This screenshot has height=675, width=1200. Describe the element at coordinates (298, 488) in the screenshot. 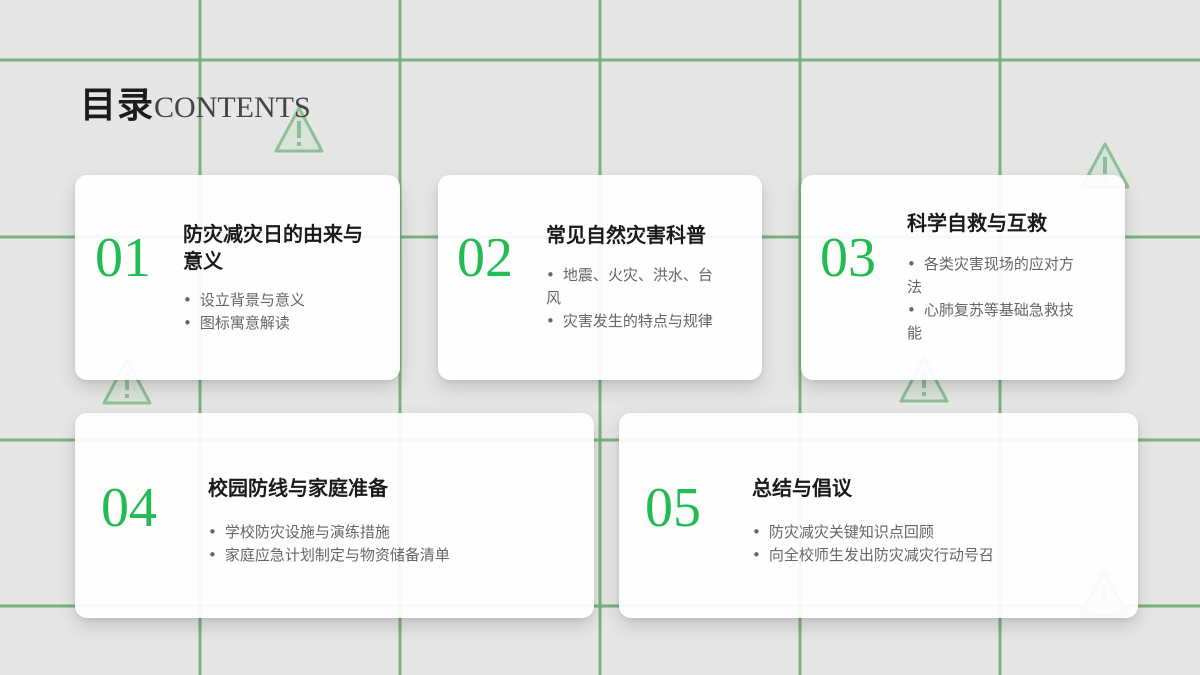

I see `section-title: 校园防线与家庭准备` at that location.